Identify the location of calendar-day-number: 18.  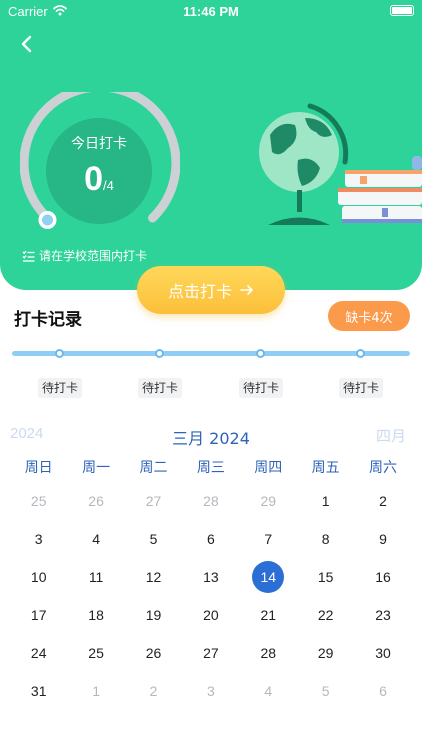
(96, 615).